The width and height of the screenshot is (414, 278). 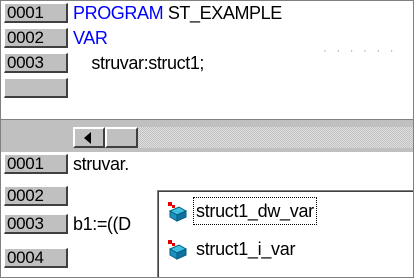 What do you see at coordinates (101, 164) in the screenshot?
I see `code-text: struvar.` at bounding box center [101, 164].